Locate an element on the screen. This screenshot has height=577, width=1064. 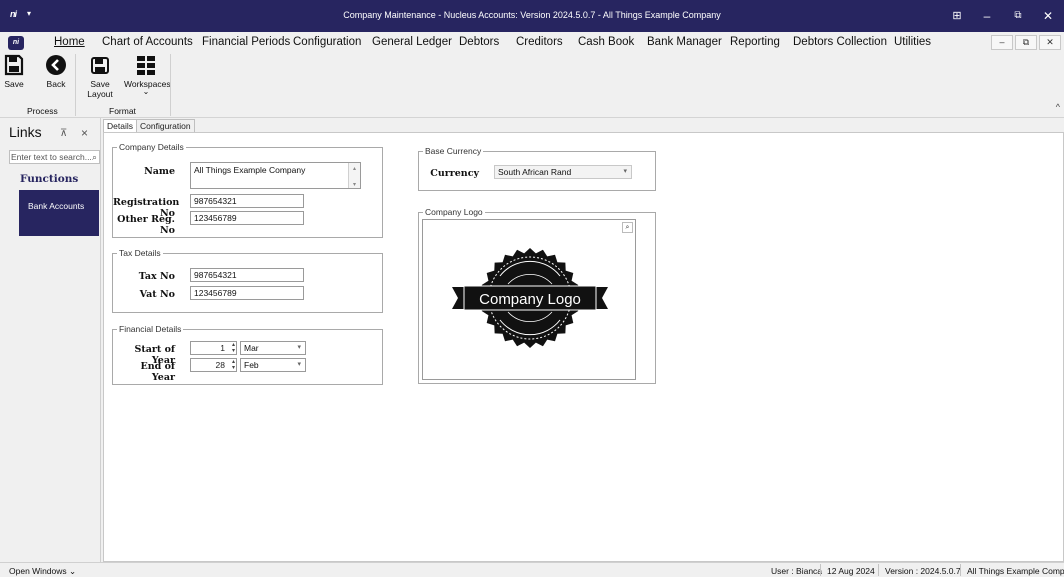
logo-text: Company Logo is located at coordinates (530, 299).